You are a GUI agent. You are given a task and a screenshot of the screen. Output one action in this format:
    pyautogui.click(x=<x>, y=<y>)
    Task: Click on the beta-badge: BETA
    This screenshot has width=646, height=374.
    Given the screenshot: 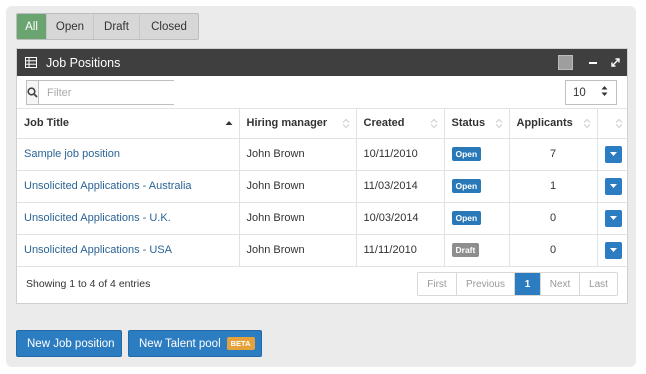 What is the action you would take?
    pyautogui.click(x=240, y=343)
    